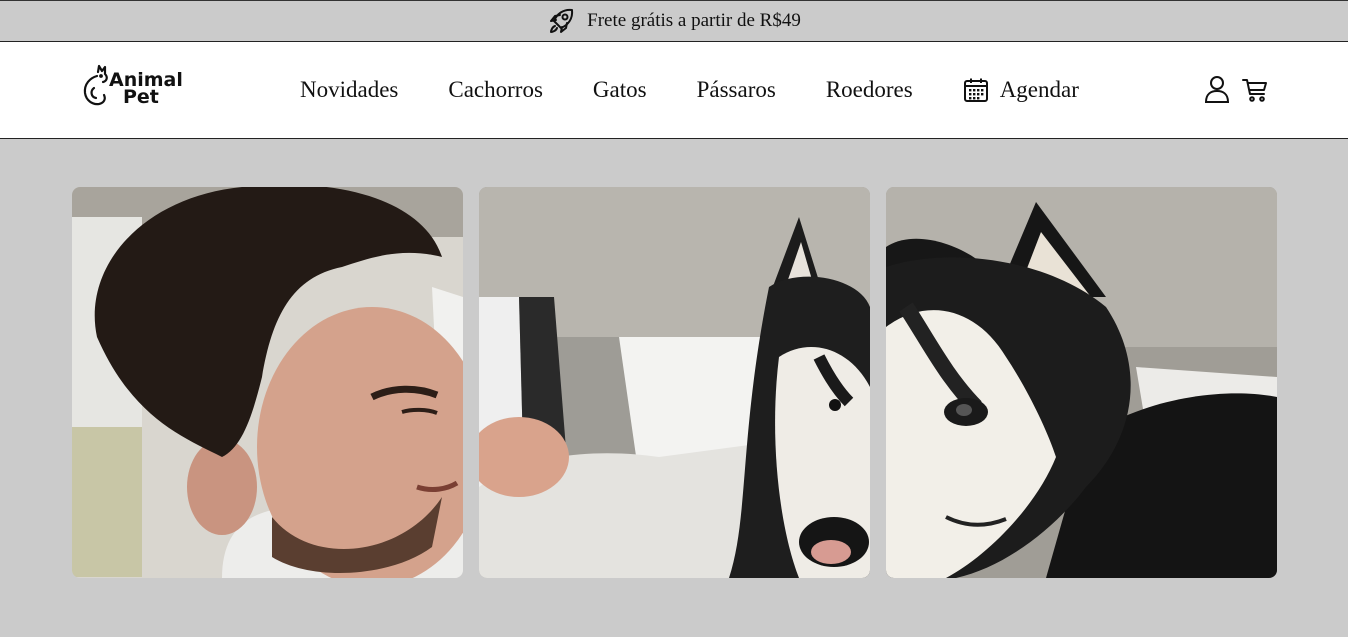 The image size is (1348, 637). Describe the element at coordinates (736, 90) in the screenshot. I see `nav-item-passaros: Pássaros` at that location.